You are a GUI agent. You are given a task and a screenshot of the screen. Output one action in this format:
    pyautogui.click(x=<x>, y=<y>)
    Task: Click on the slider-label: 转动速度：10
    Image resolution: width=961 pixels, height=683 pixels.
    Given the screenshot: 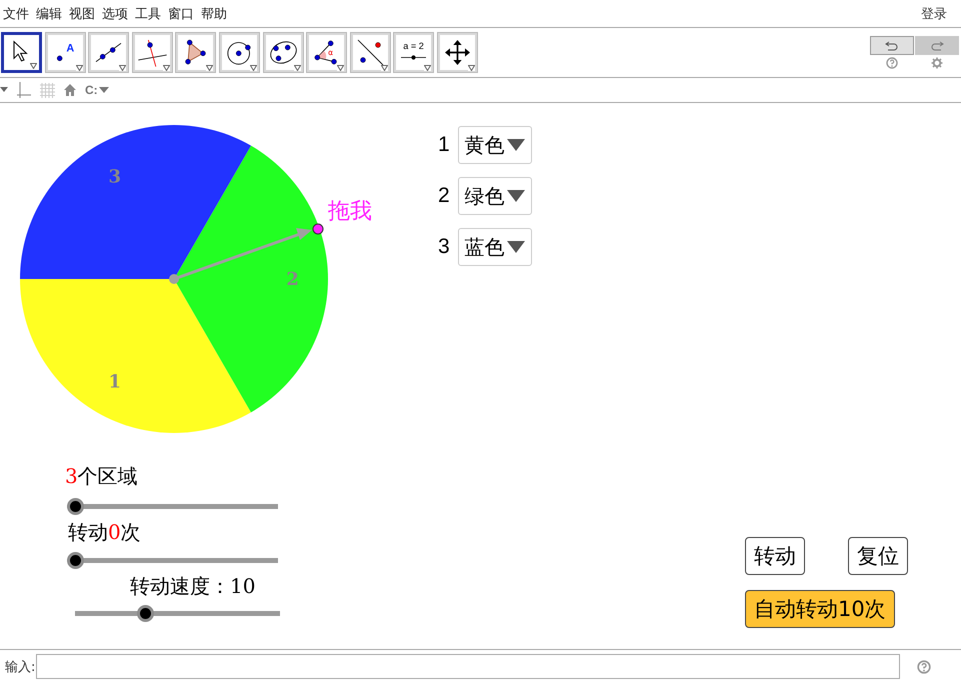 What is the action you would take?
    pyautogui.click(x=193, y=586)
    